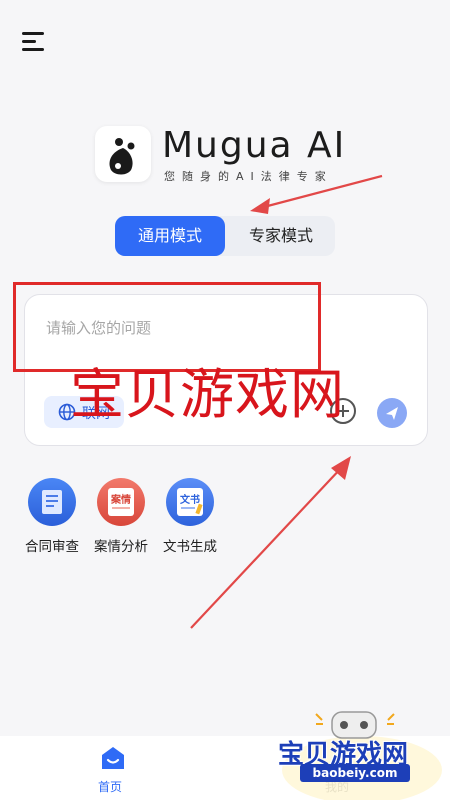  I want to click on tool-case-analysis: 案情 案情分析, so click(121, 516).